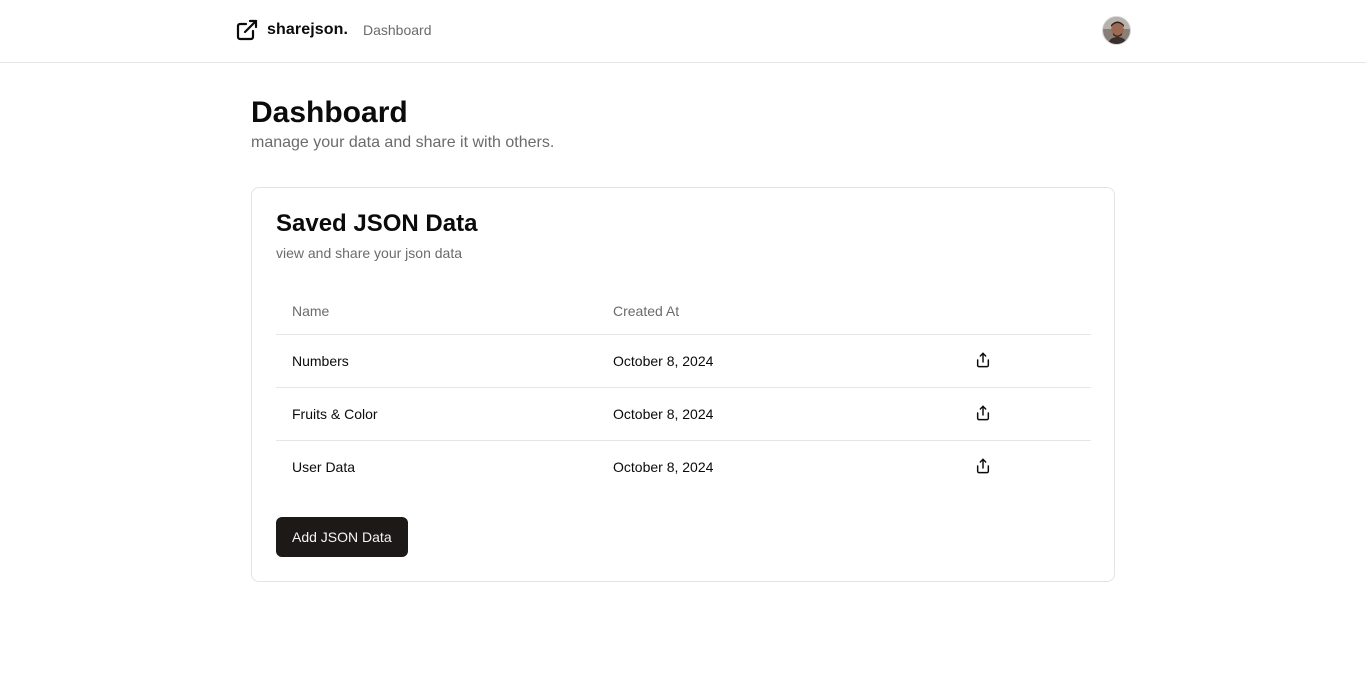 The height and width of the screenshot is (675, 1366). I want to click on page-title: Dashboard, so click(329, 112).